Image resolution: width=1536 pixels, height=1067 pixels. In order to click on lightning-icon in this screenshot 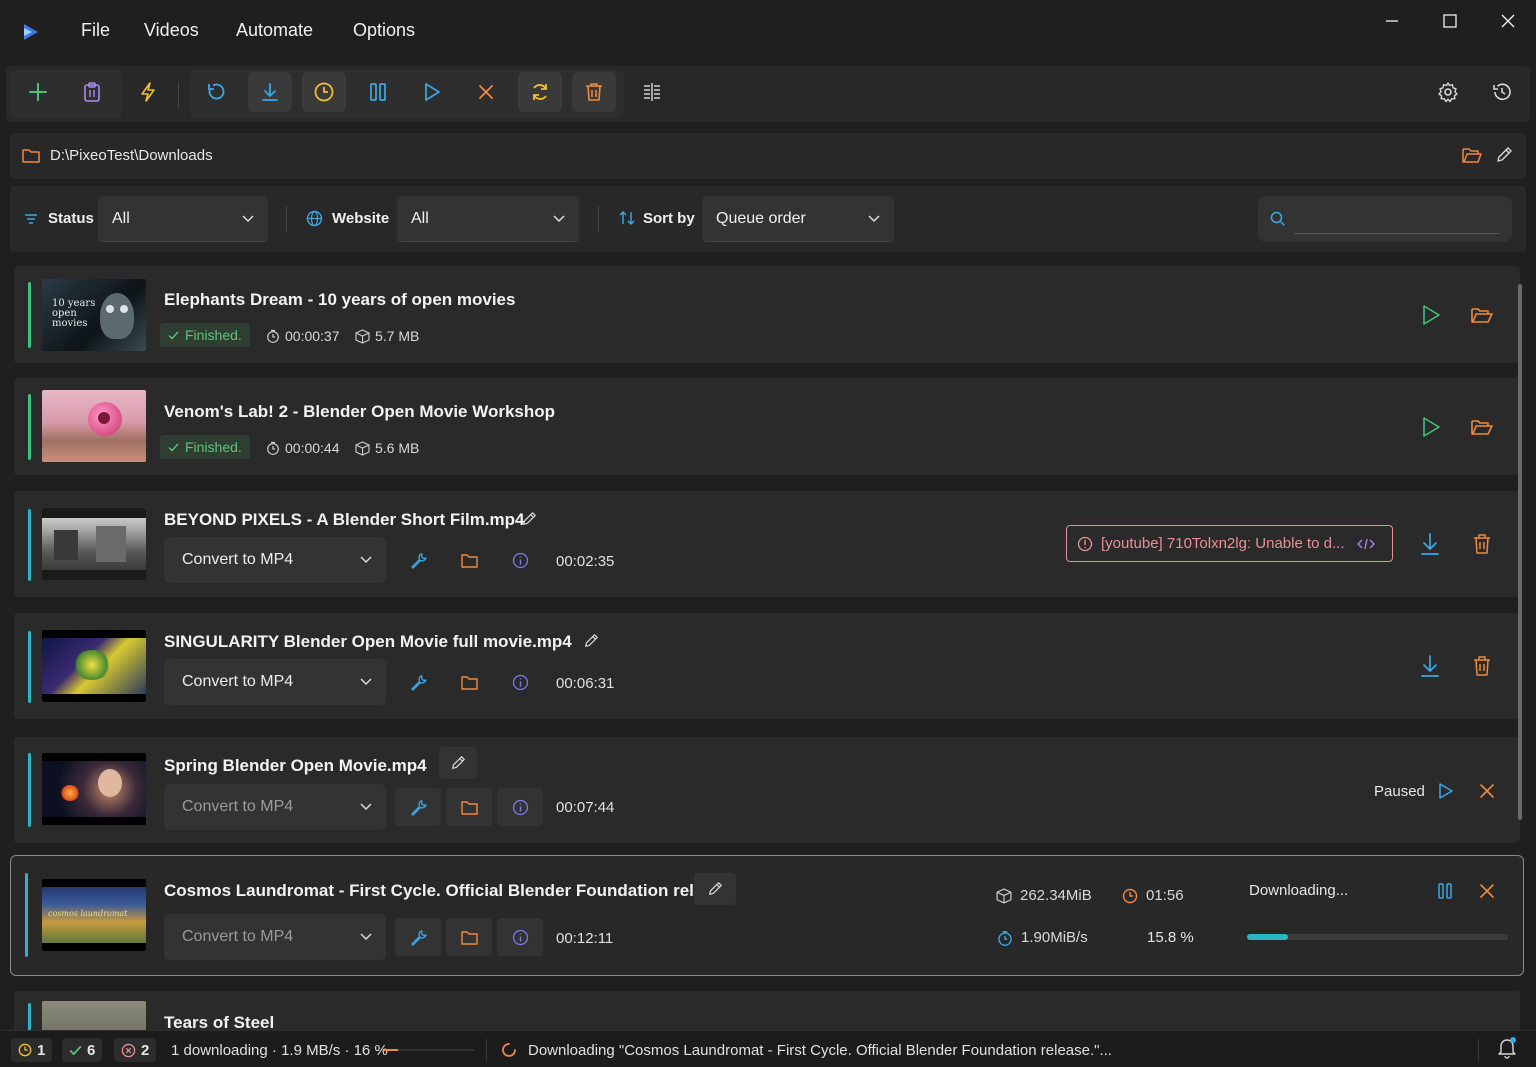, I will do `click(148, 92)`.